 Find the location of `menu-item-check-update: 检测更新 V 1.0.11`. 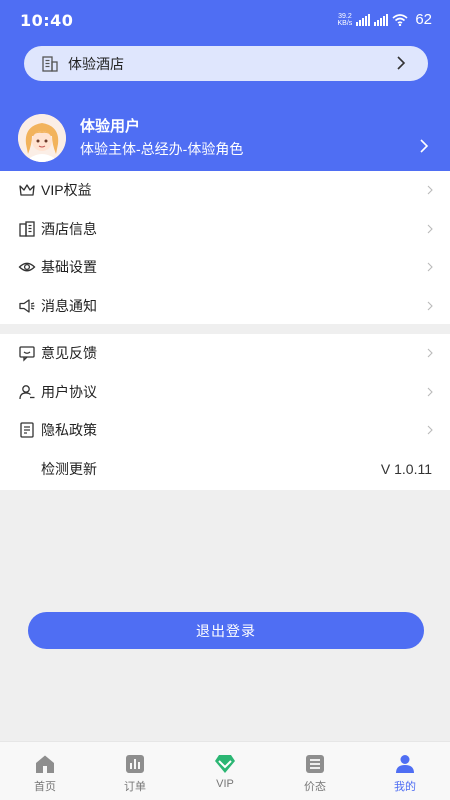

menu-item-check-update: 检测更新 V 1.0.11 is located at coordinates (225, 469).